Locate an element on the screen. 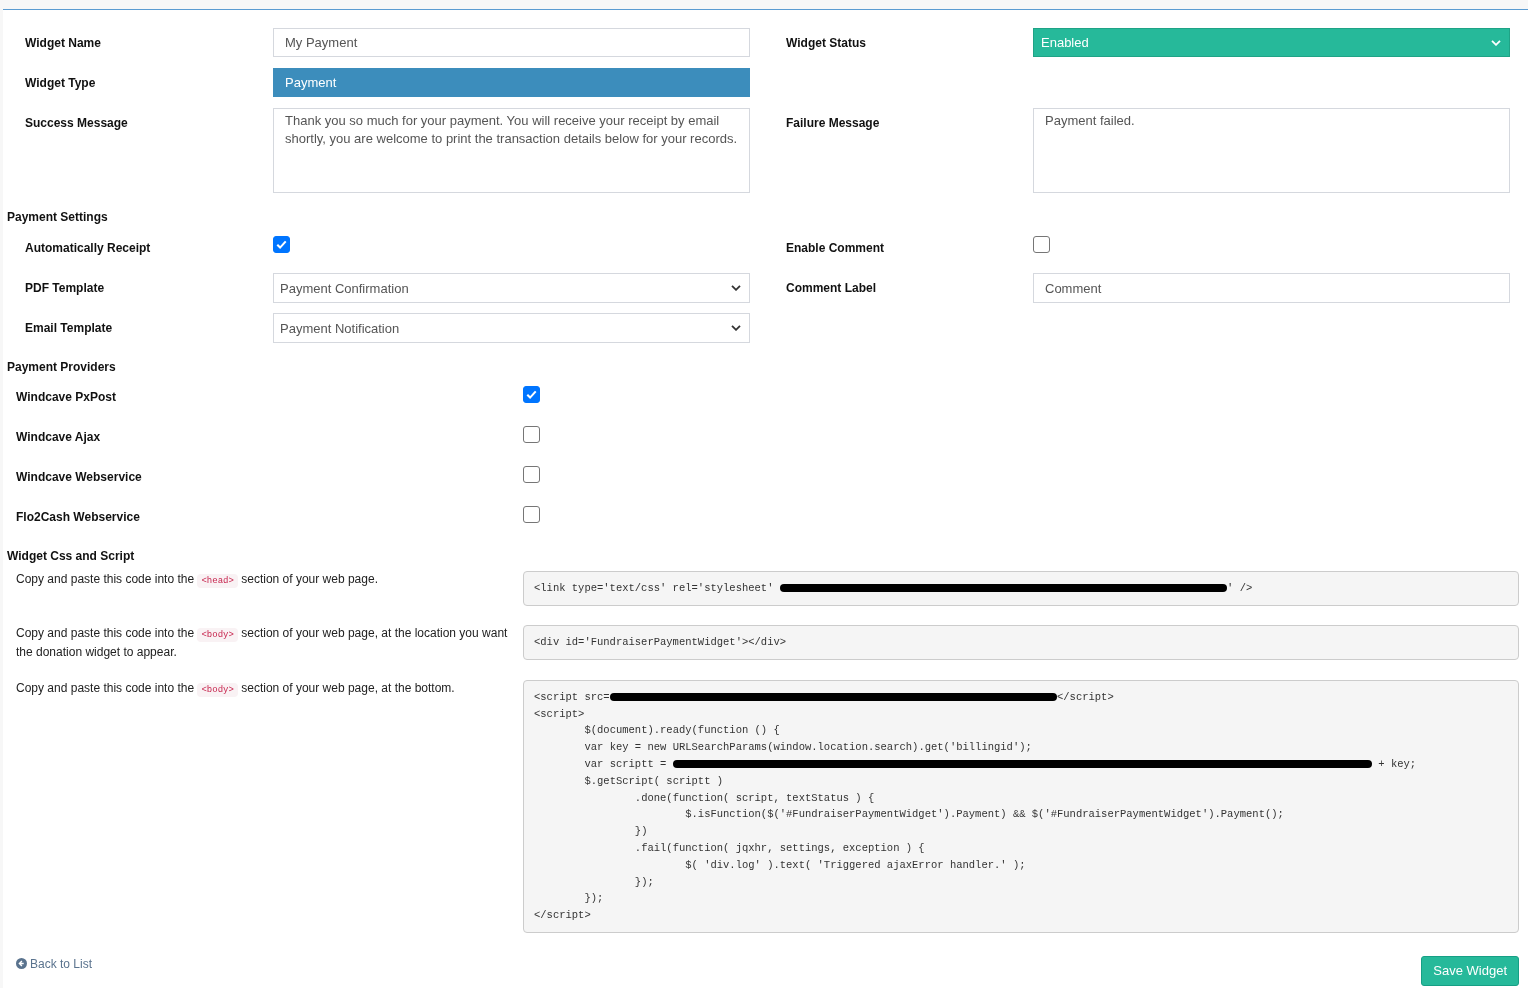 The image size is (1528, 988). section-heading: Payment Settings is located at coordinates (58, 217).